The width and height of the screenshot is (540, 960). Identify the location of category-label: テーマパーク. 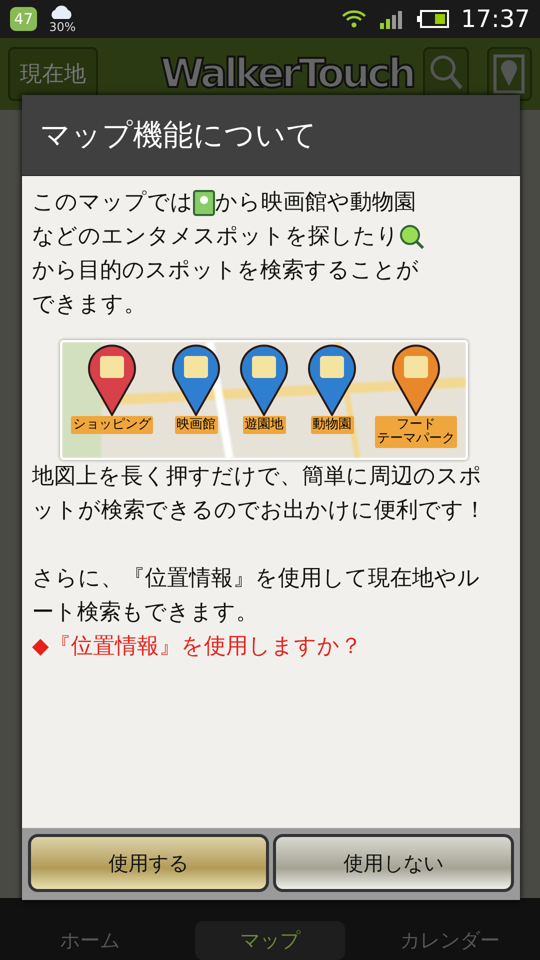
(416, 439).